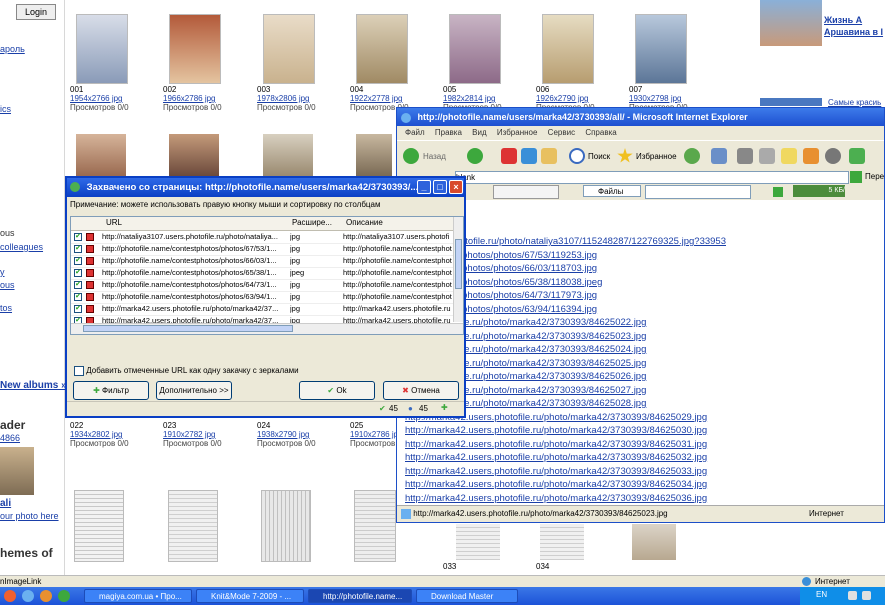 This screenshot has height=605, width=885. Describe the element at coordinates (36, 12) in the screenshot. I see `login-button: Login` at that location.